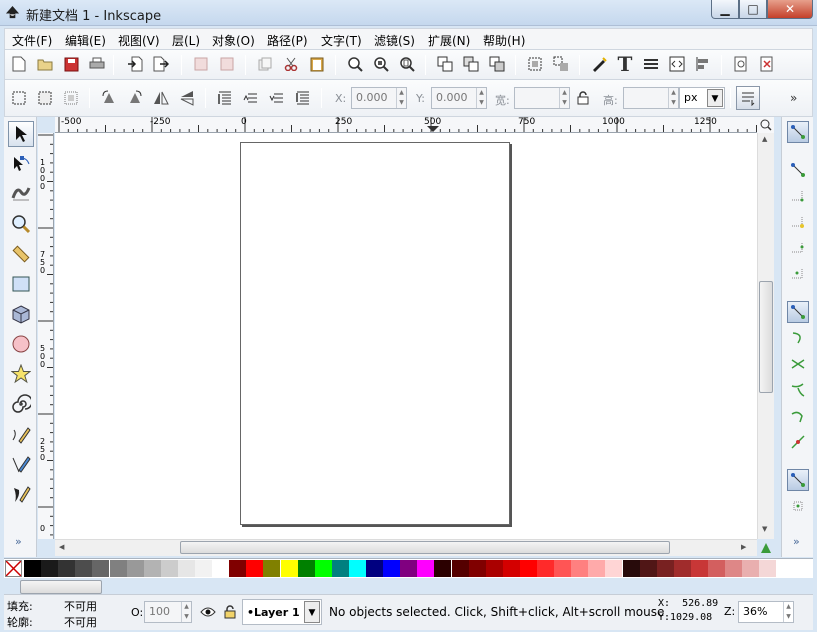 This screenshot has width=817, height=632. I want to click on toolbox-overflow-icon: », so click(18, 541).